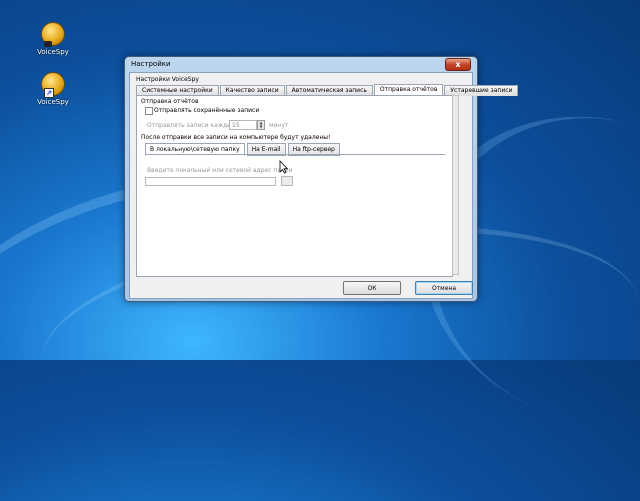  What do you see at coordinates (455, 185) in the screenshot?
I see `panel-scrollbar` at bounding box center [455, 185].